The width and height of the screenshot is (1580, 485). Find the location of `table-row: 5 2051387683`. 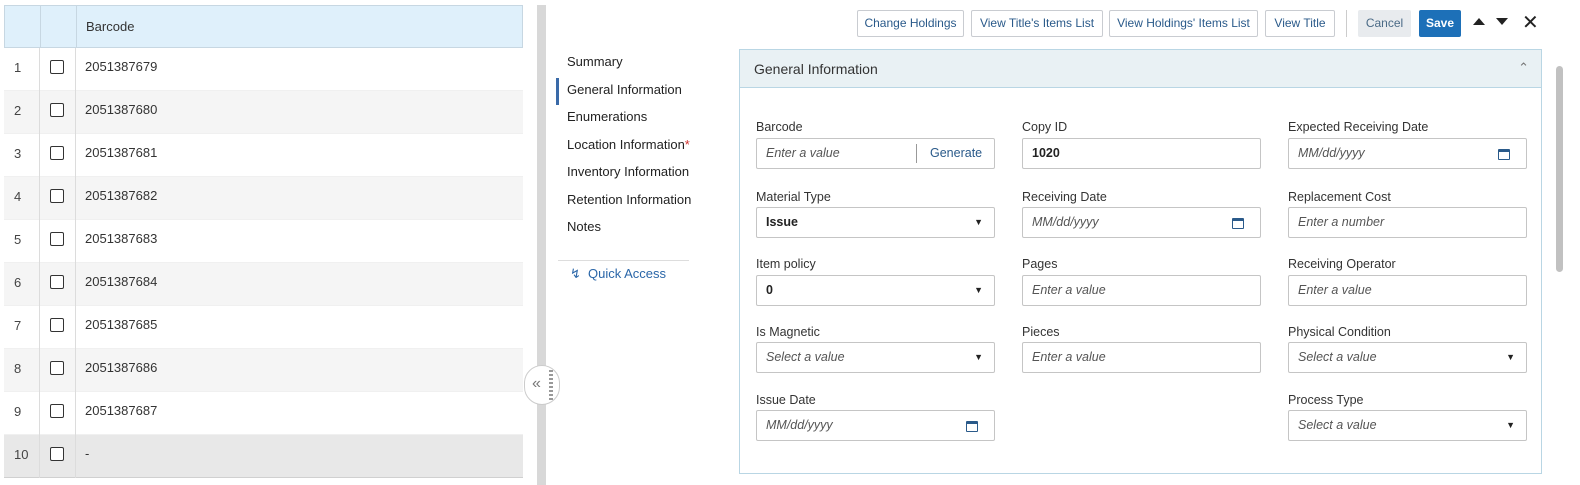

table-row: 5 2051387683 is located at coordinates (263, 241).